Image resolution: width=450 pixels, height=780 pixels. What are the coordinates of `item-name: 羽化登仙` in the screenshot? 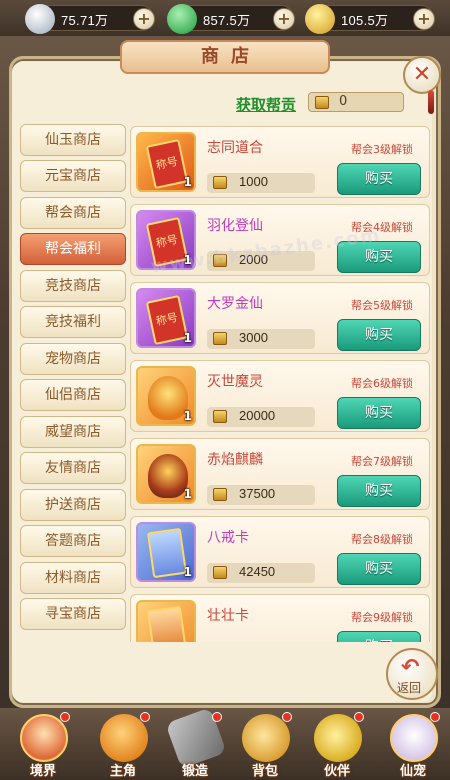 It's located at (235, 226).